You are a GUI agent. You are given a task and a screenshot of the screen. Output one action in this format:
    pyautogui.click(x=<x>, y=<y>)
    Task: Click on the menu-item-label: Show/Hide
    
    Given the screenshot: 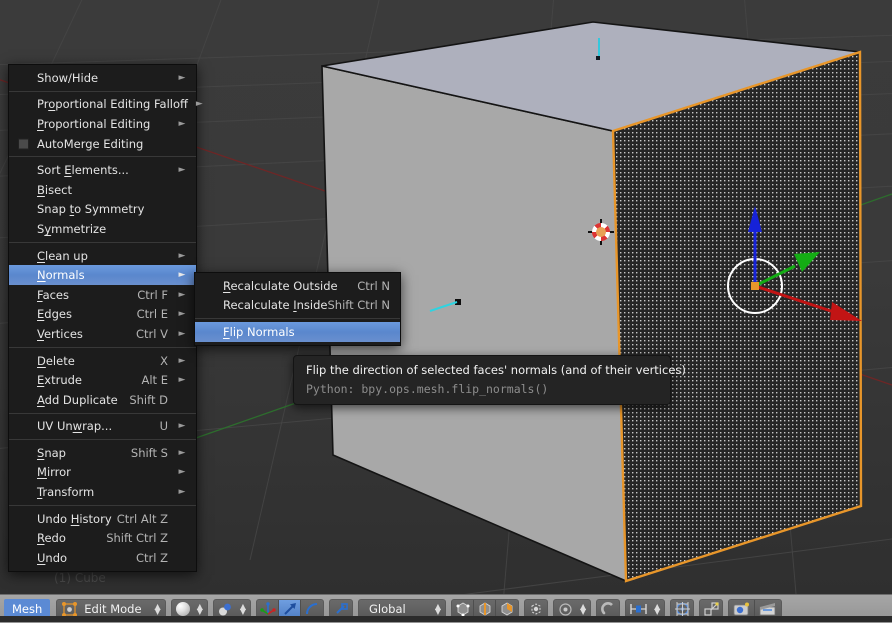 What is the action you would take?
    pyautogui.click(x=68, y=77)
    